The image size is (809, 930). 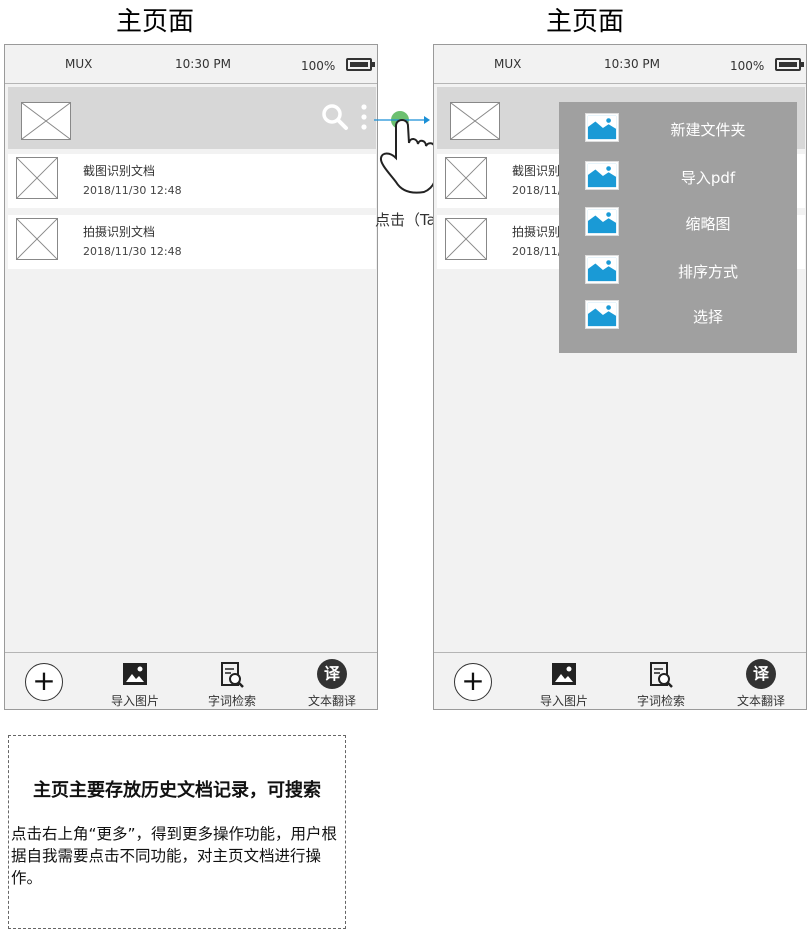 What do you see at coordinates (119, 232) in the screenshot?
I see `document-title: 拍摄识别文档` at bounding box center [119, 232].